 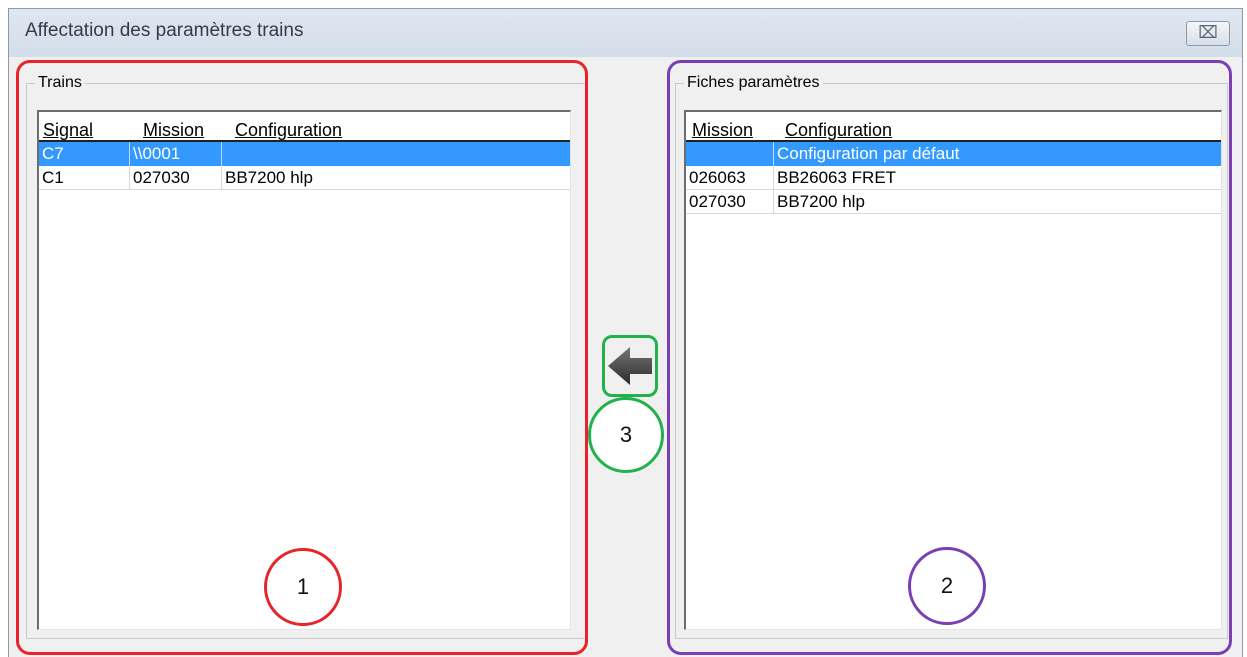 I want to click on annotation-marker-1: 1, so click(x=303, y=587).